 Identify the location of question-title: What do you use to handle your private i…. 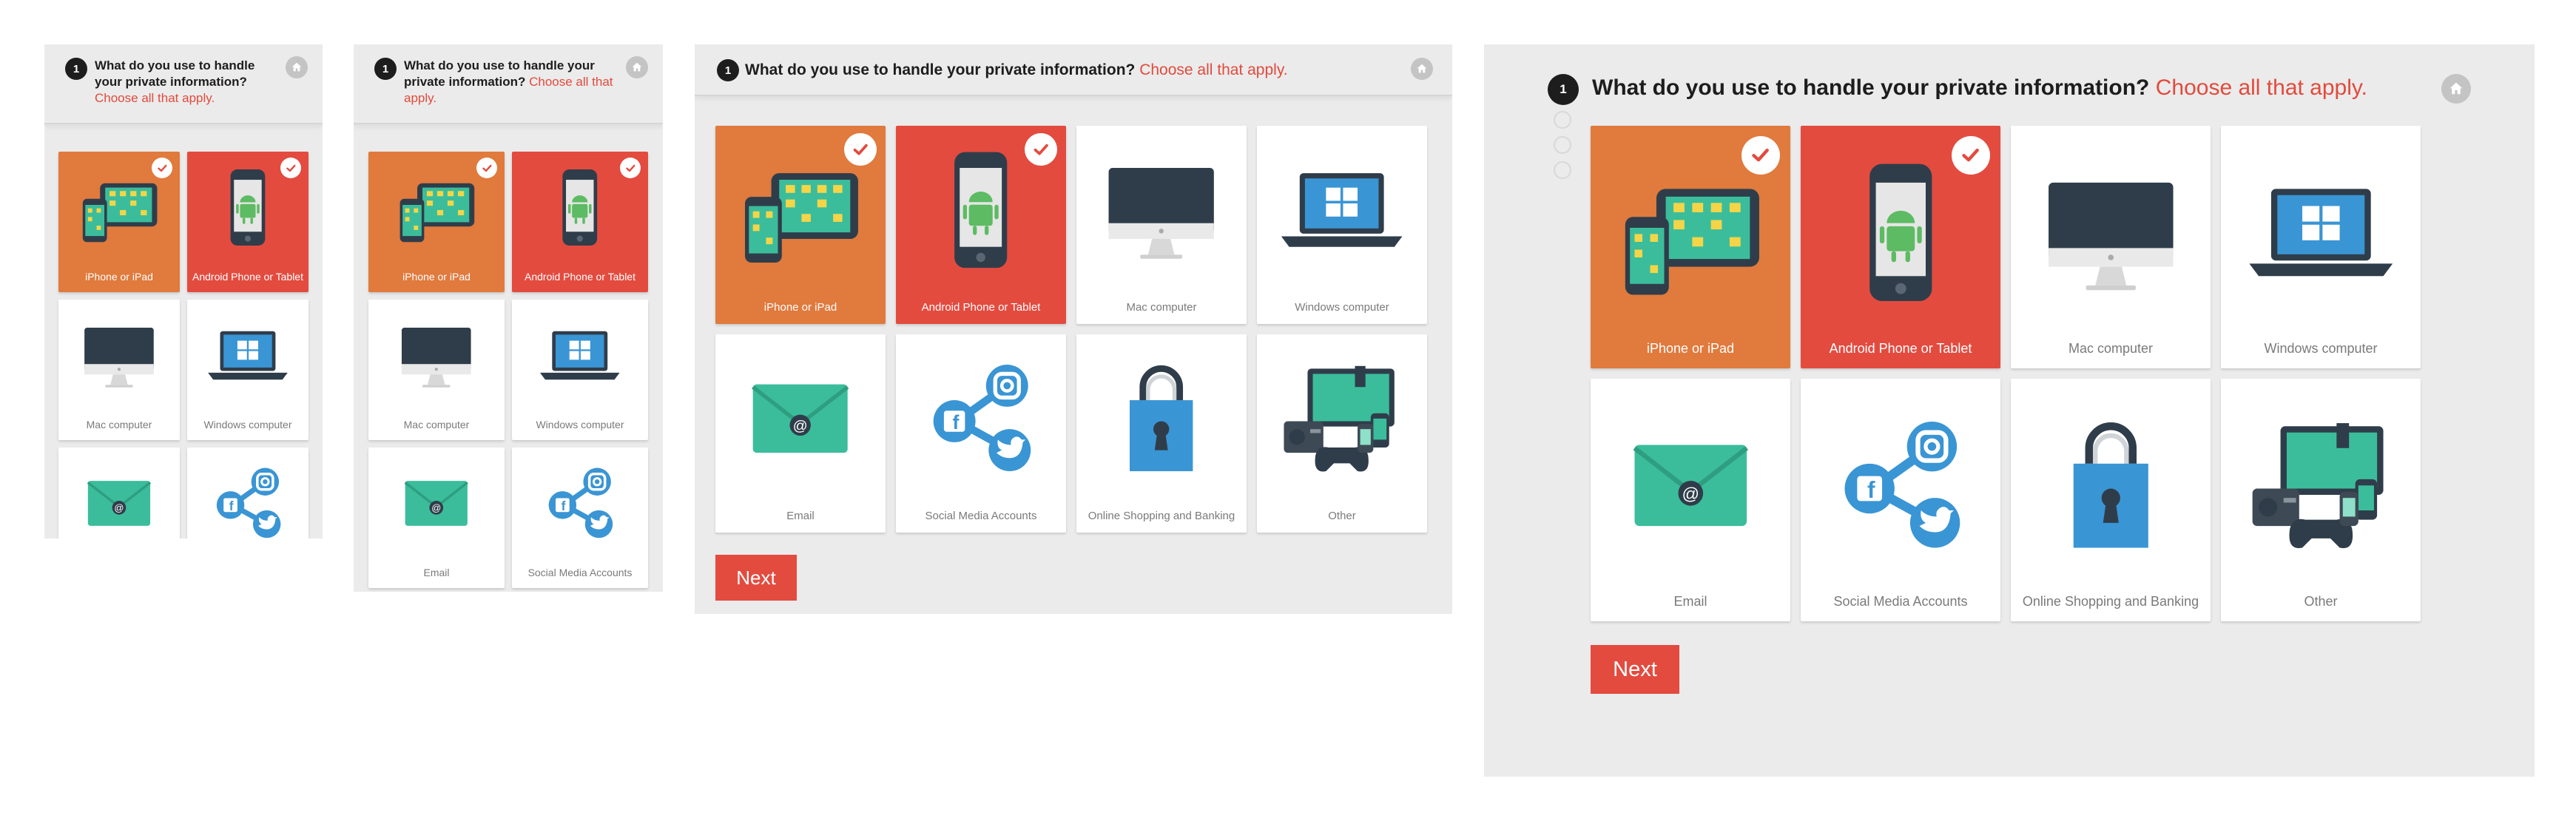
(175, 73).